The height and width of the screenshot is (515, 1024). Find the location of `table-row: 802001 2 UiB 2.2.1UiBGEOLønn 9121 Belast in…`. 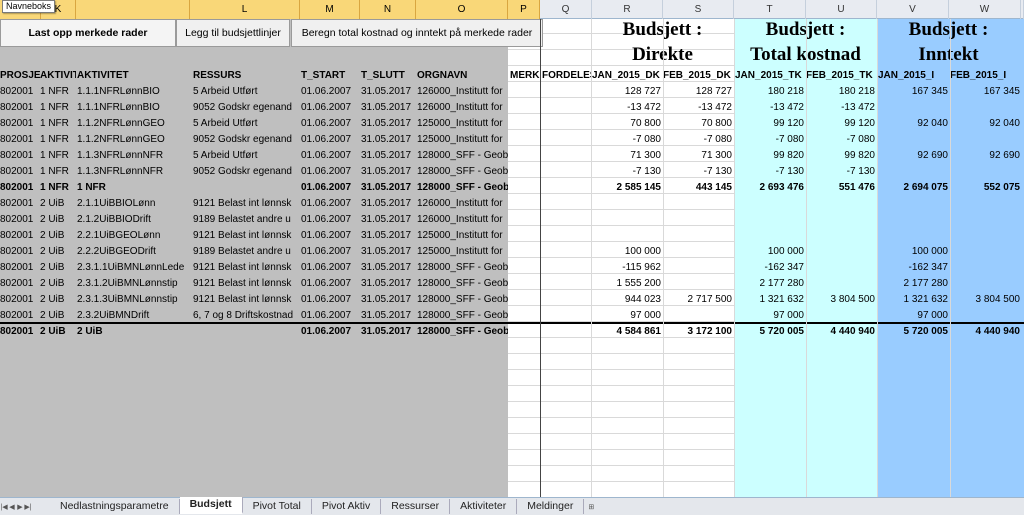

table-row: 802001 2 UiB 2.2.1UiBGEOLønn 9121 Belast in… is located at coordinates (512, 236).